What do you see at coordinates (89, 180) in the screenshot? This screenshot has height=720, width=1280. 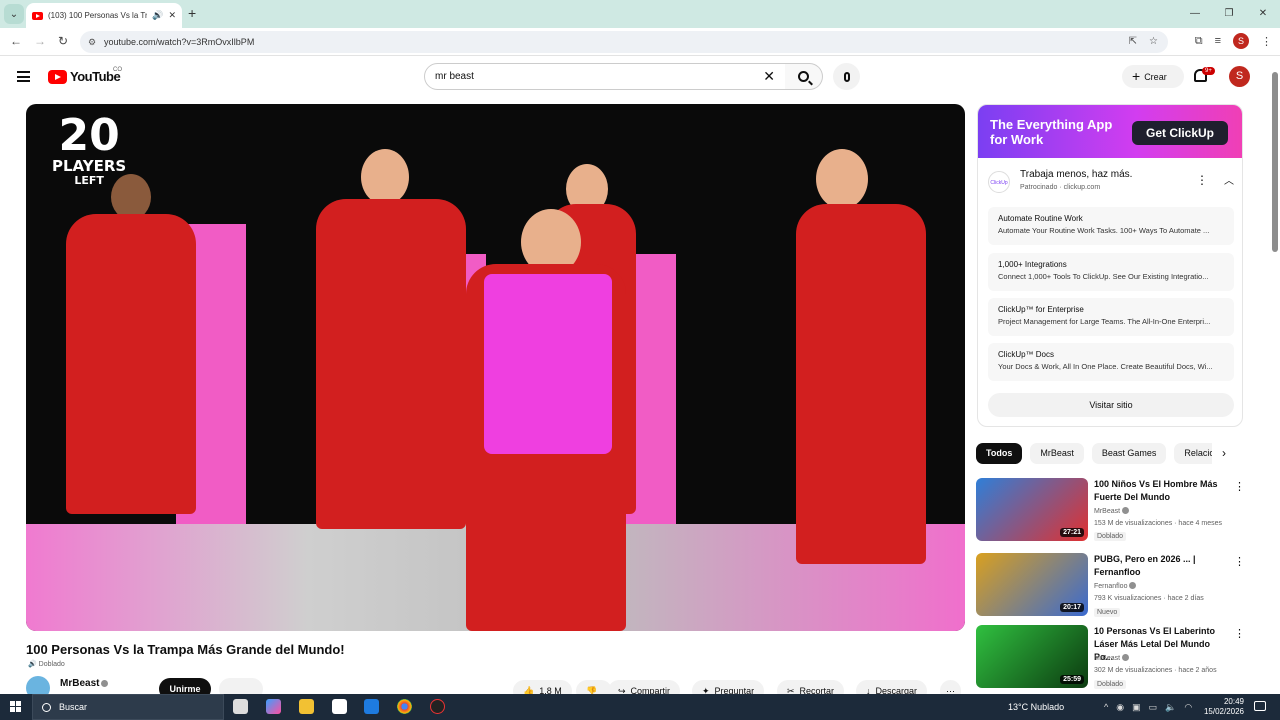 I see `left-label: LEFT` at bounding box center [89, 180].